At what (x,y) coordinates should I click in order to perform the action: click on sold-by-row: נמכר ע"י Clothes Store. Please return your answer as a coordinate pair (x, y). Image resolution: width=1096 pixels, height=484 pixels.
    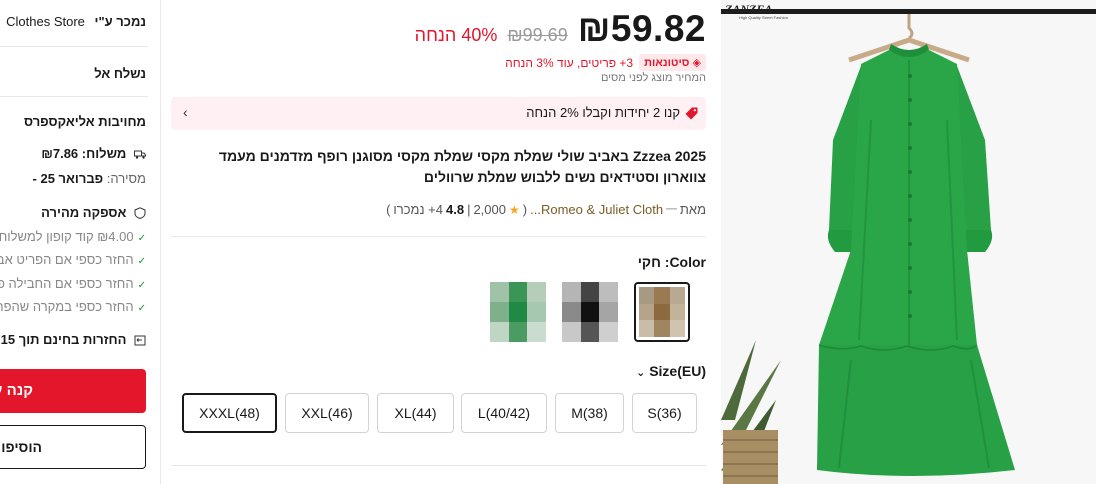
    Looking at the image, I should click on (76, 21).